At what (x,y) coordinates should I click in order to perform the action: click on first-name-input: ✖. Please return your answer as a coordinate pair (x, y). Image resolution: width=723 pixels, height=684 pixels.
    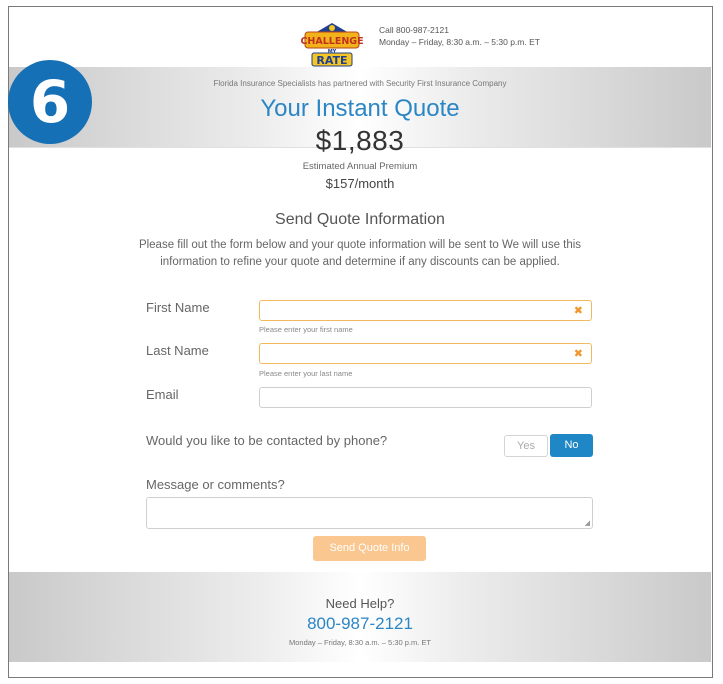
    Looking at the image, I should click on (425, 310).